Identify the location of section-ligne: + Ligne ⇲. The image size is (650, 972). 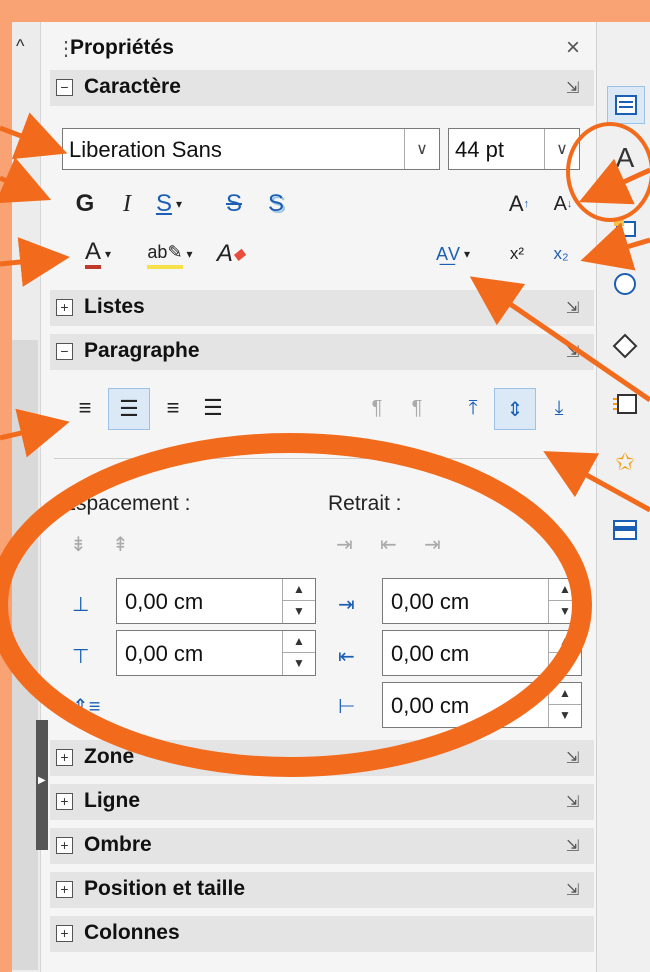
(322, 802).